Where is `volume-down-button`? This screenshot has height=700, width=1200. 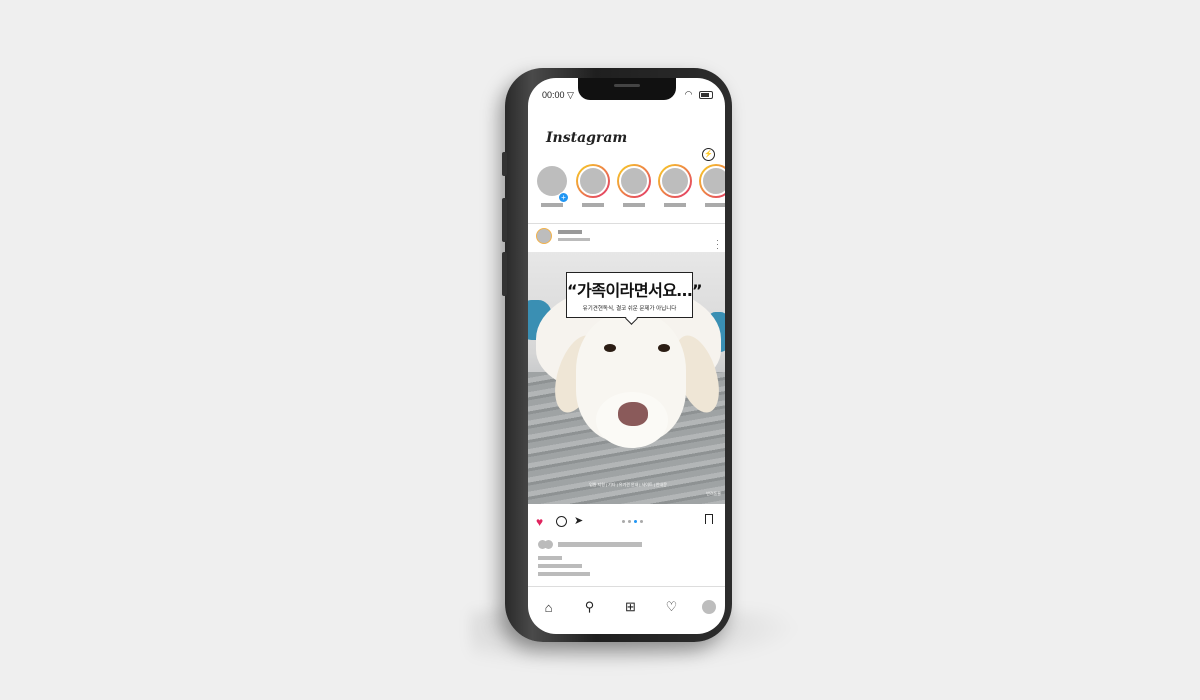 volume-down-button is located at coordinates (504, 274).